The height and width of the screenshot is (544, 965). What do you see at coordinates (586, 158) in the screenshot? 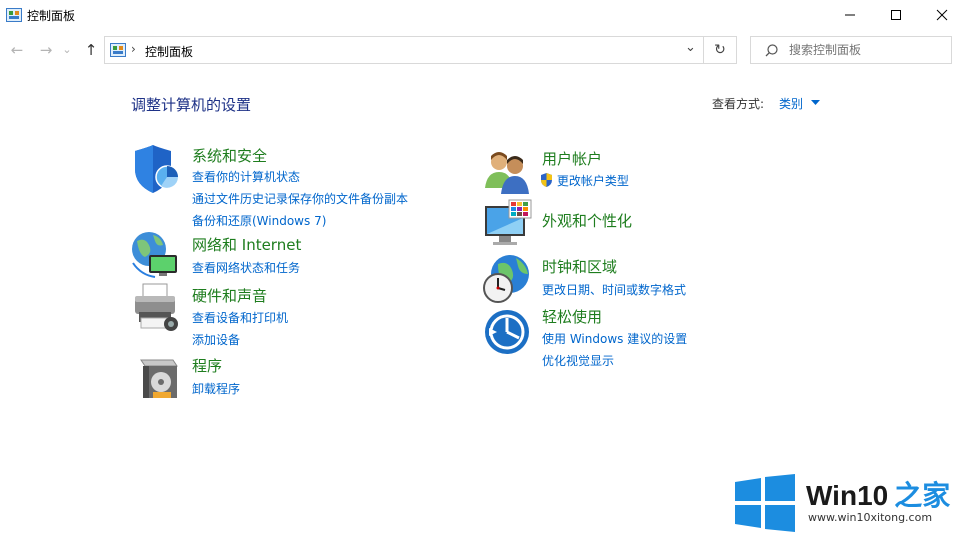
I see `category-title-user-accounts: 用户帐户` at bounding box center [586, 158].